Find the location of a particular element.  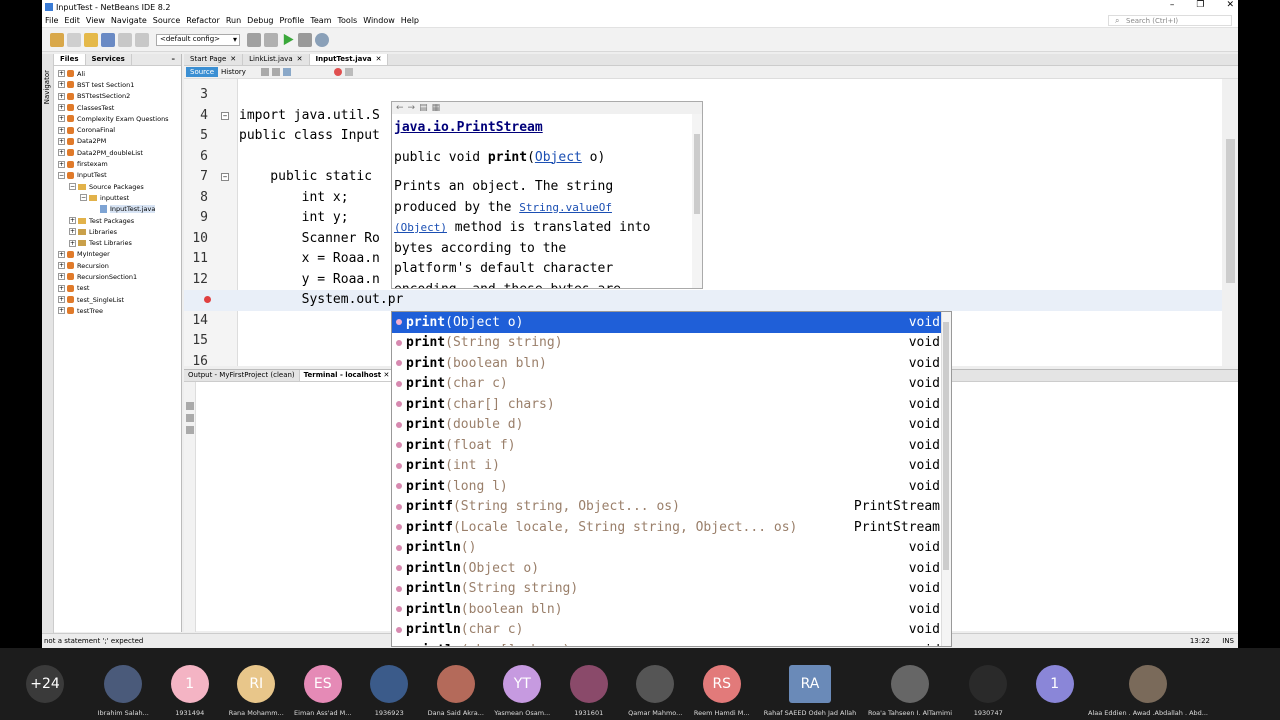

restore-button: ❐ is located at coordinates (1200, 5).